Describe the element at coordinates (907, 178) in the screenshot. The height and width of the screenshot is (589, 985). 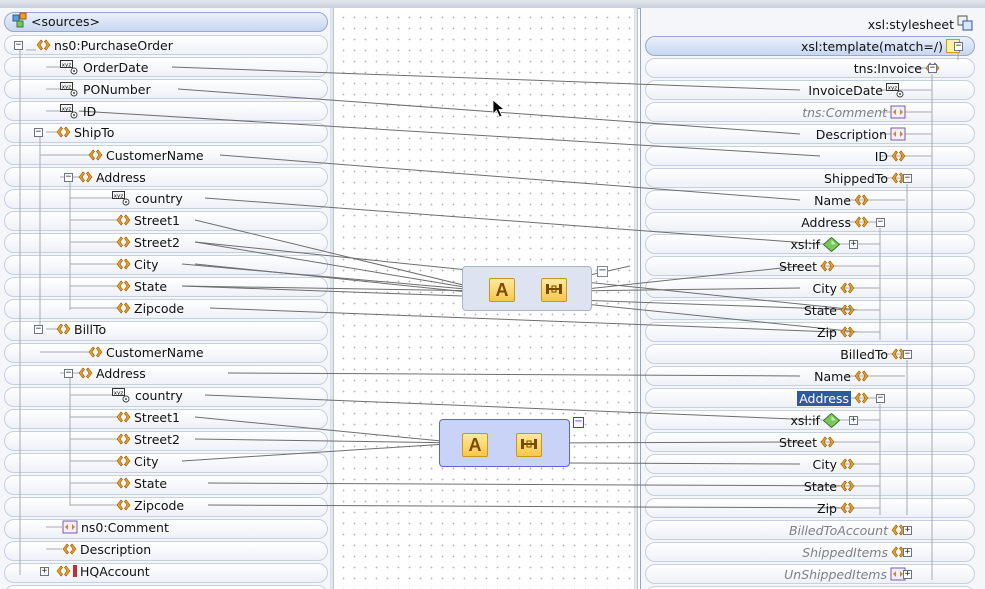
I see `shipped-to-collapse-toggle: −` at that location.